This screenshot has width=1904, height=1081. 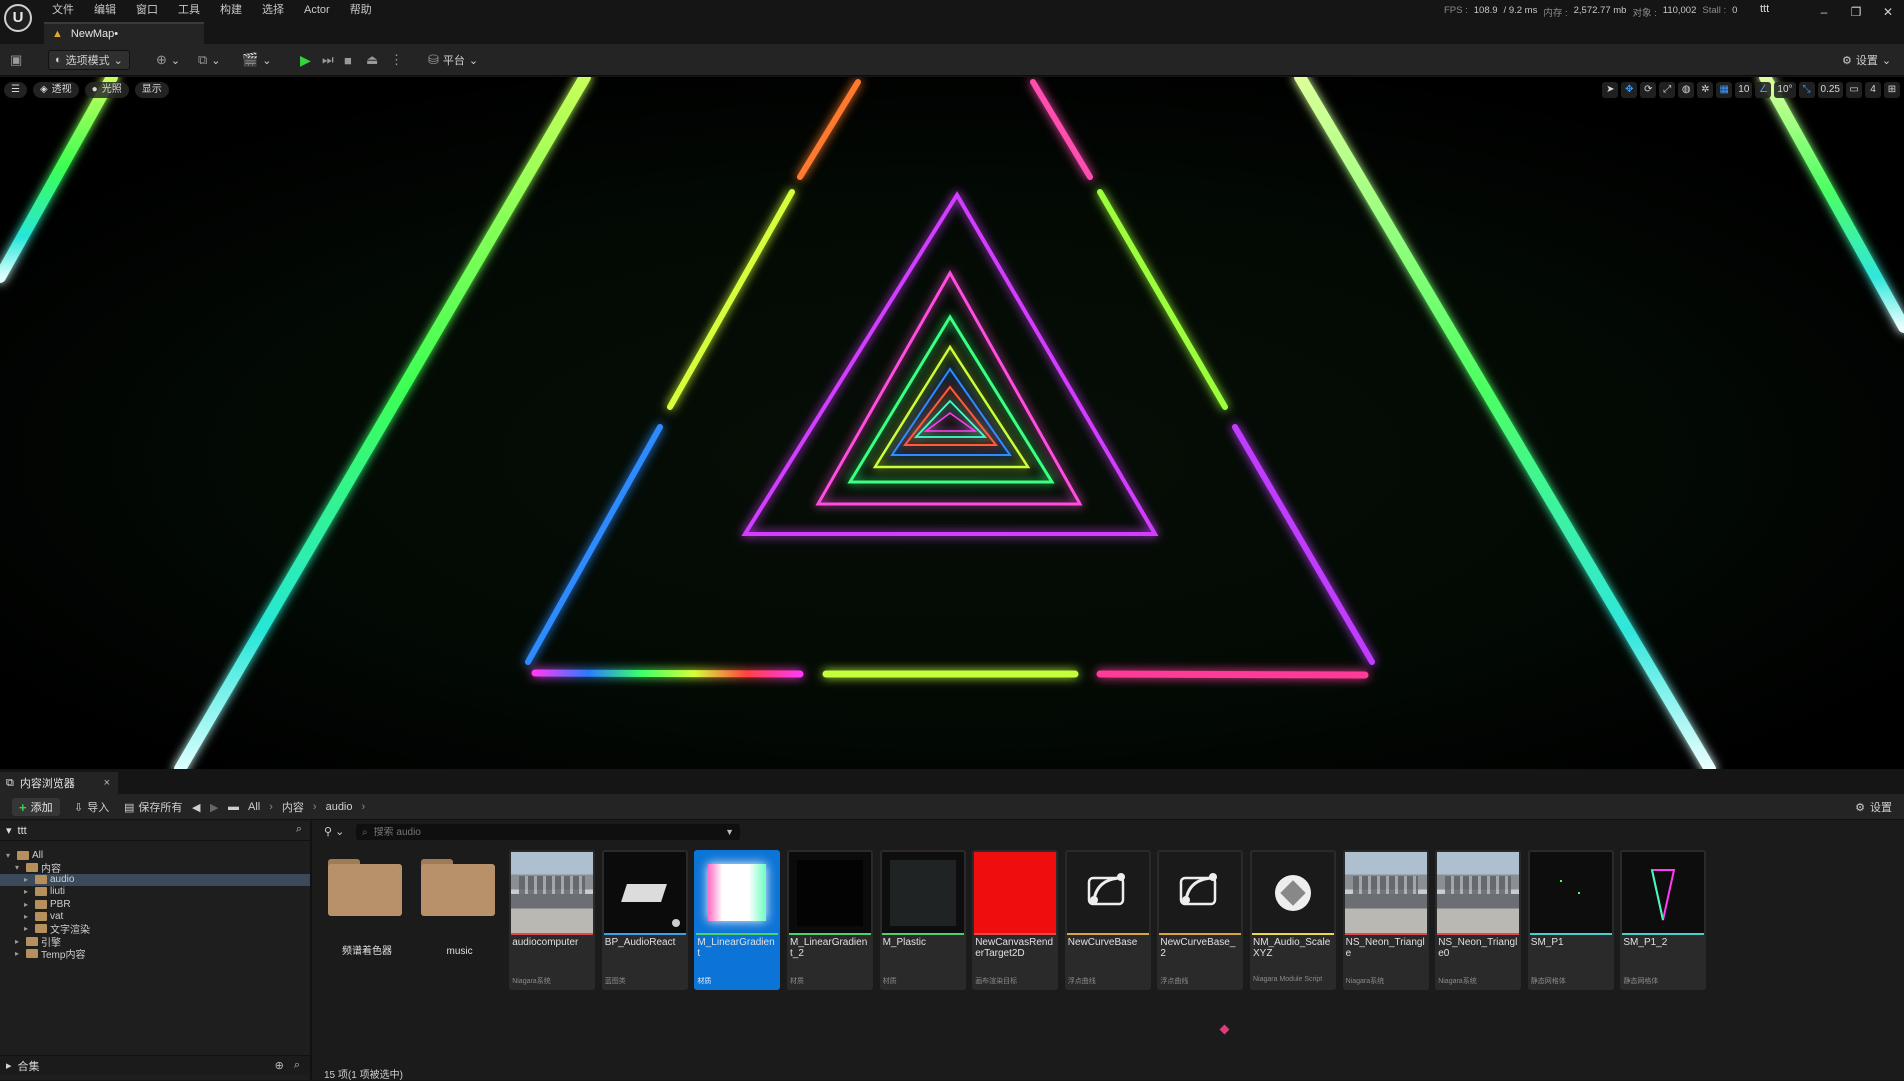 I want to click on content-browser-settings: ⚙ 设置, so click(x=1873, y=807).